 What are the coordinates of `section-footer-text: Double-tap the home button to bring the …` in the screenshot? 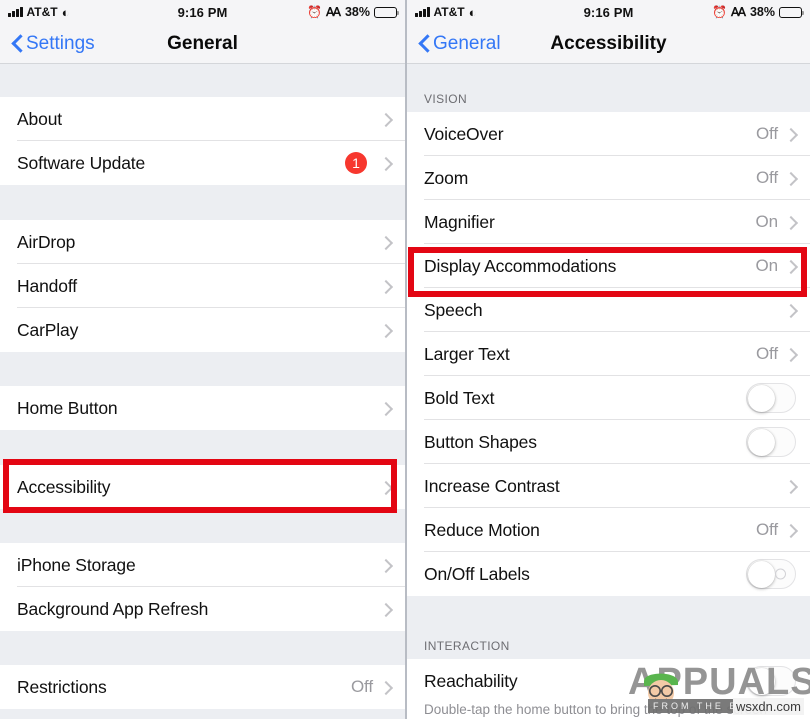 It's located at (608, 711).